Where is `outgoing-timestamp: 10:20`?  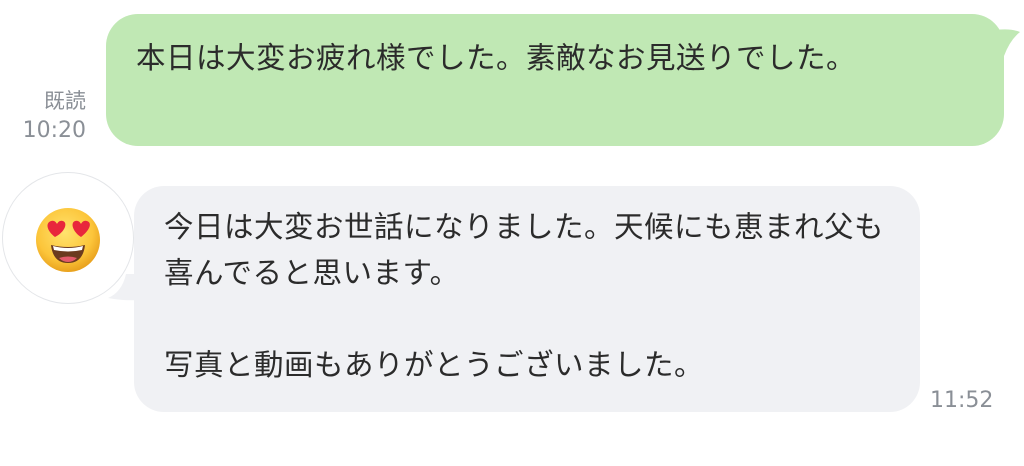 outgoing-timestamp: 10:20 is located at coordinates (54, 130).